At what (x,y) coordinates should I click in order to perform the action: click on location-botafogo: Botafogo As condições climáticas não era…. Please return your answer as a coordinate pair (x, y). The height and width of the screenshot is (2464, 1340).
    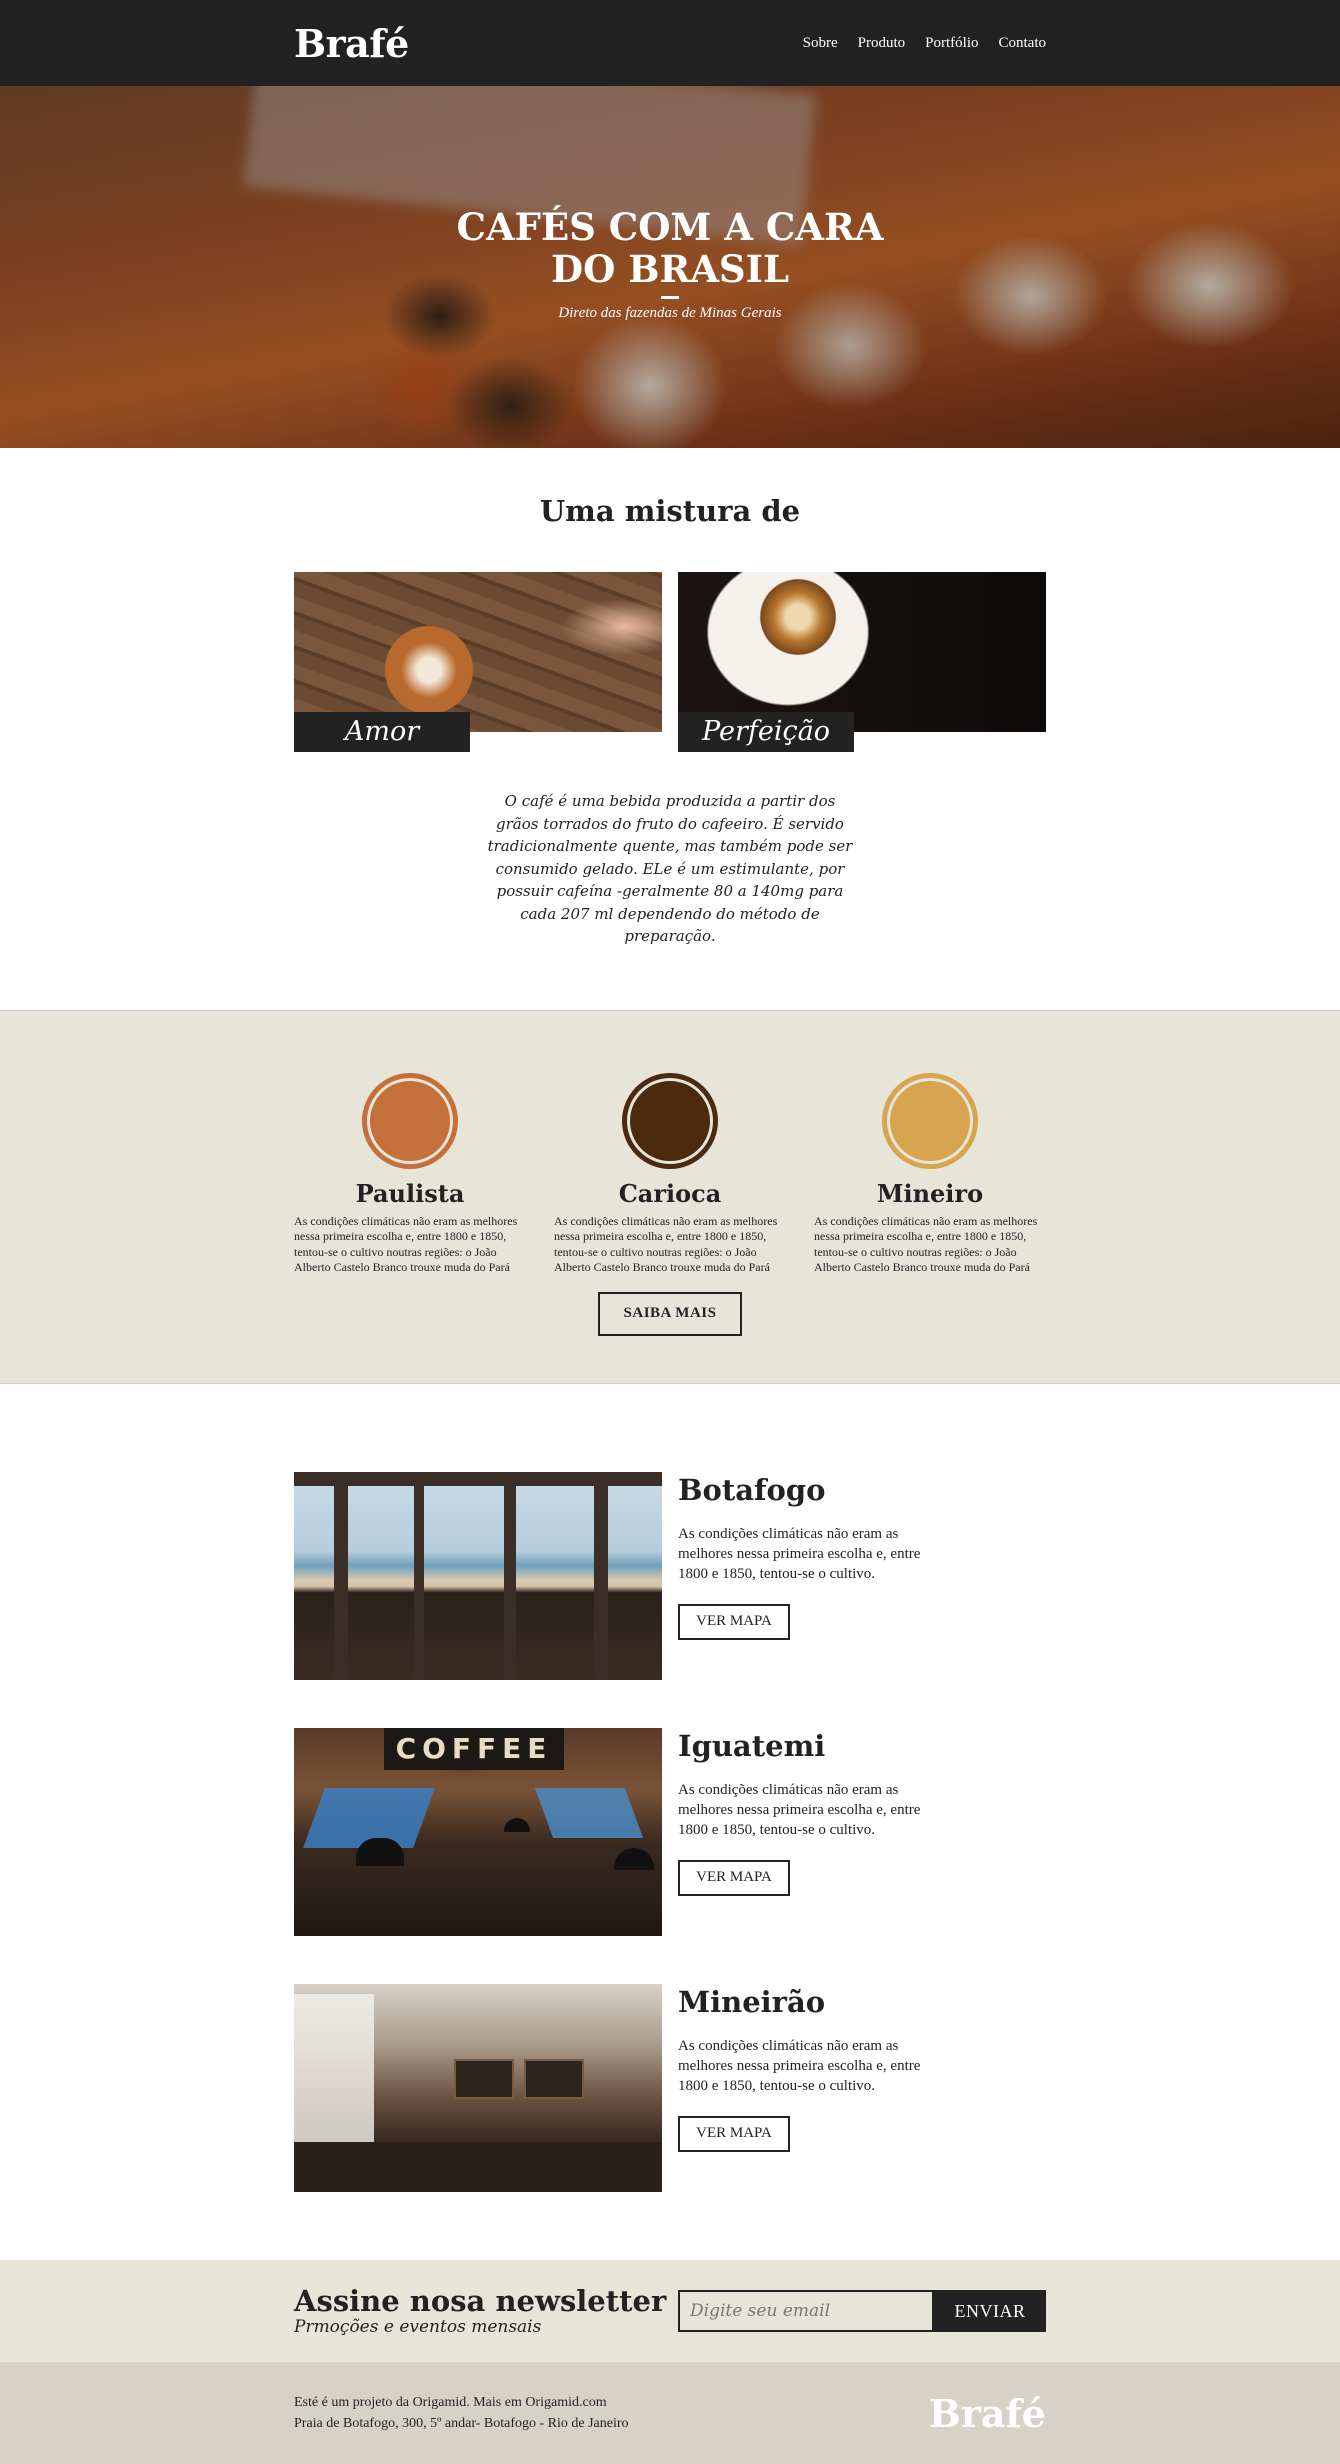
    Looking at the image, I should click on (670, 1575).